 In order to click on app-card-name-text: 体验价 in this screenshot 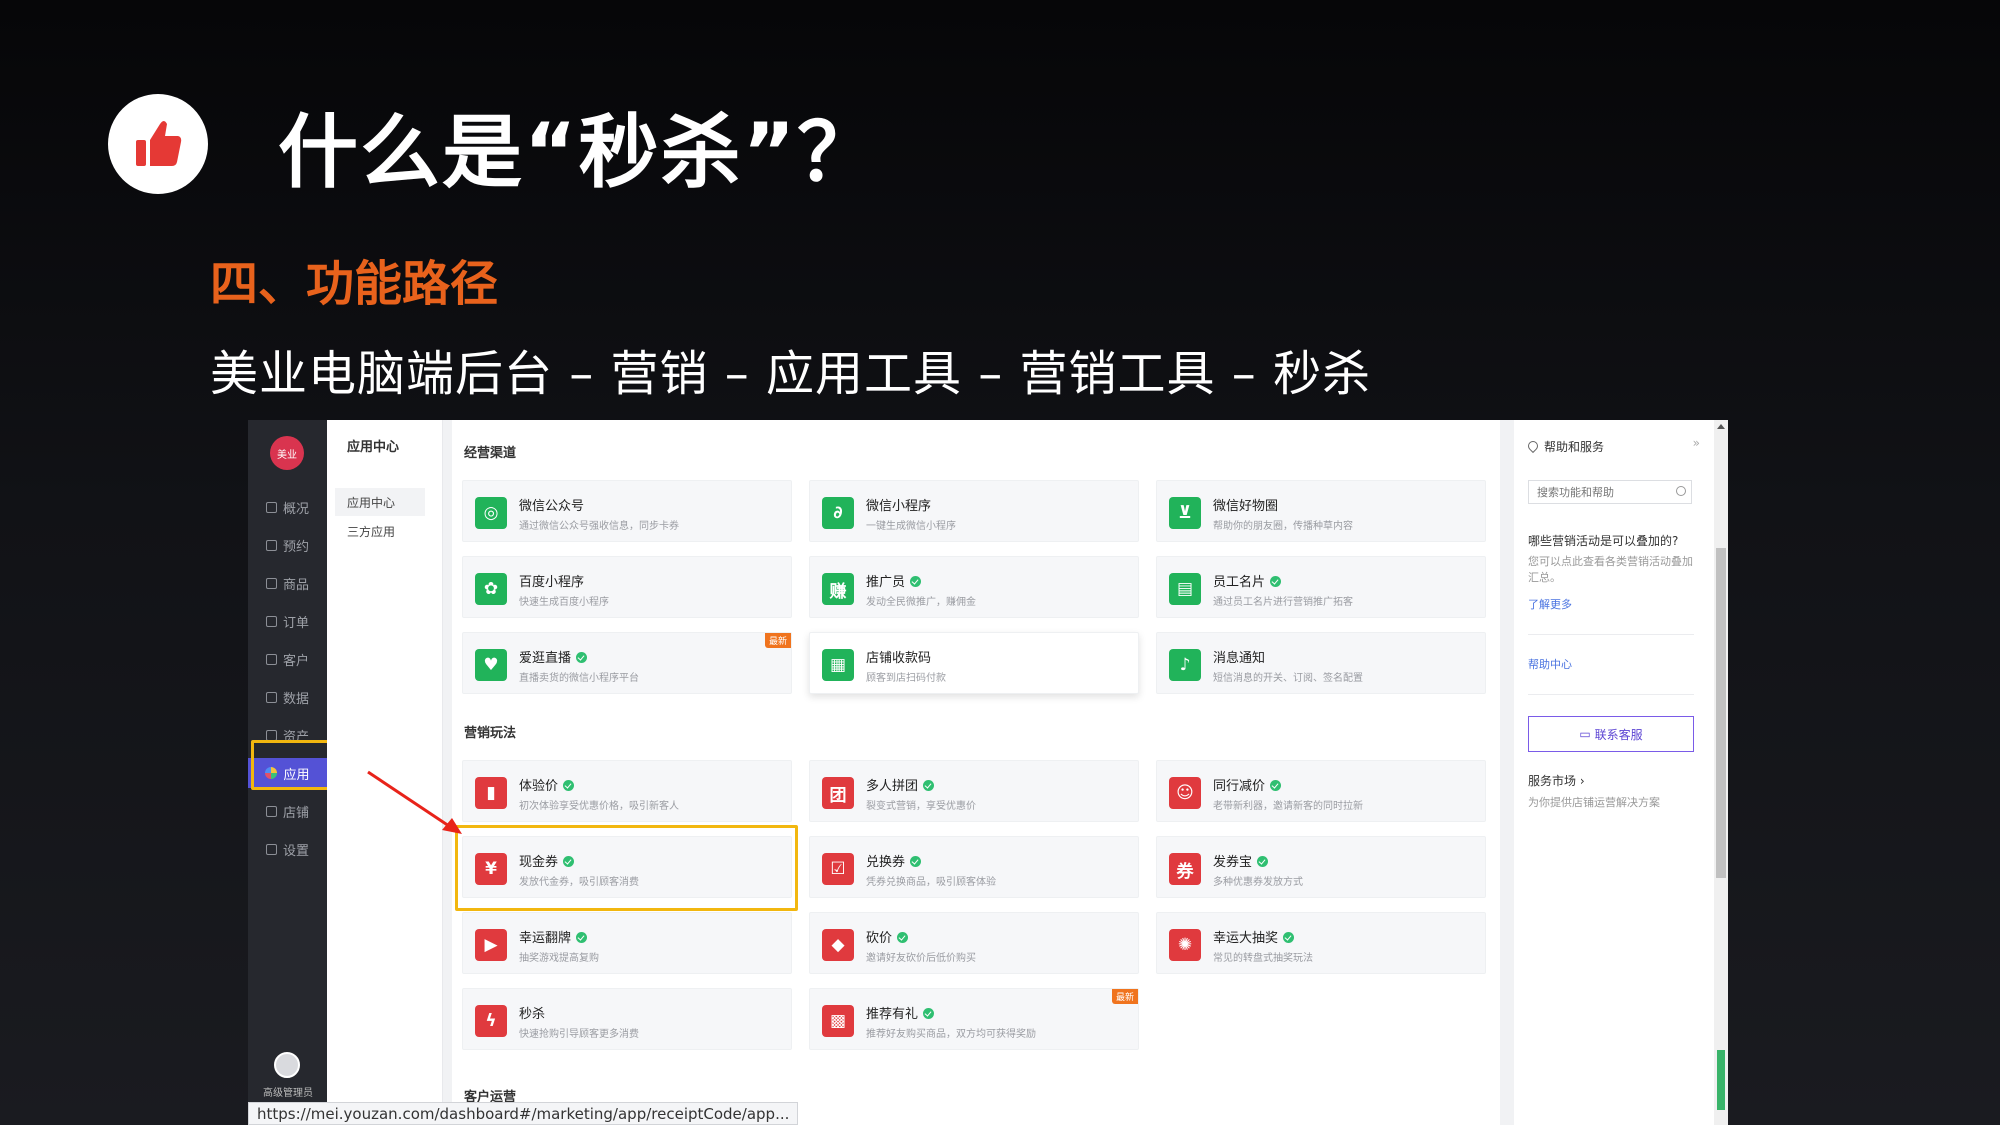, I will do `click(539, 786)`.